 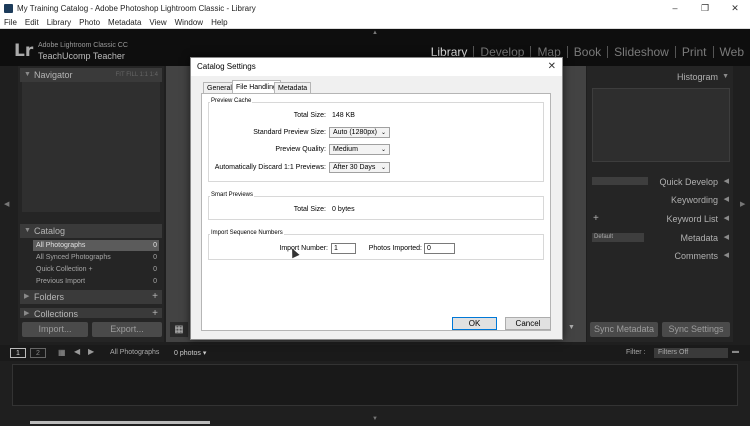 I want to click on import-sequence-legend: Import Sequence Numbers, so click(x=247, y=233).